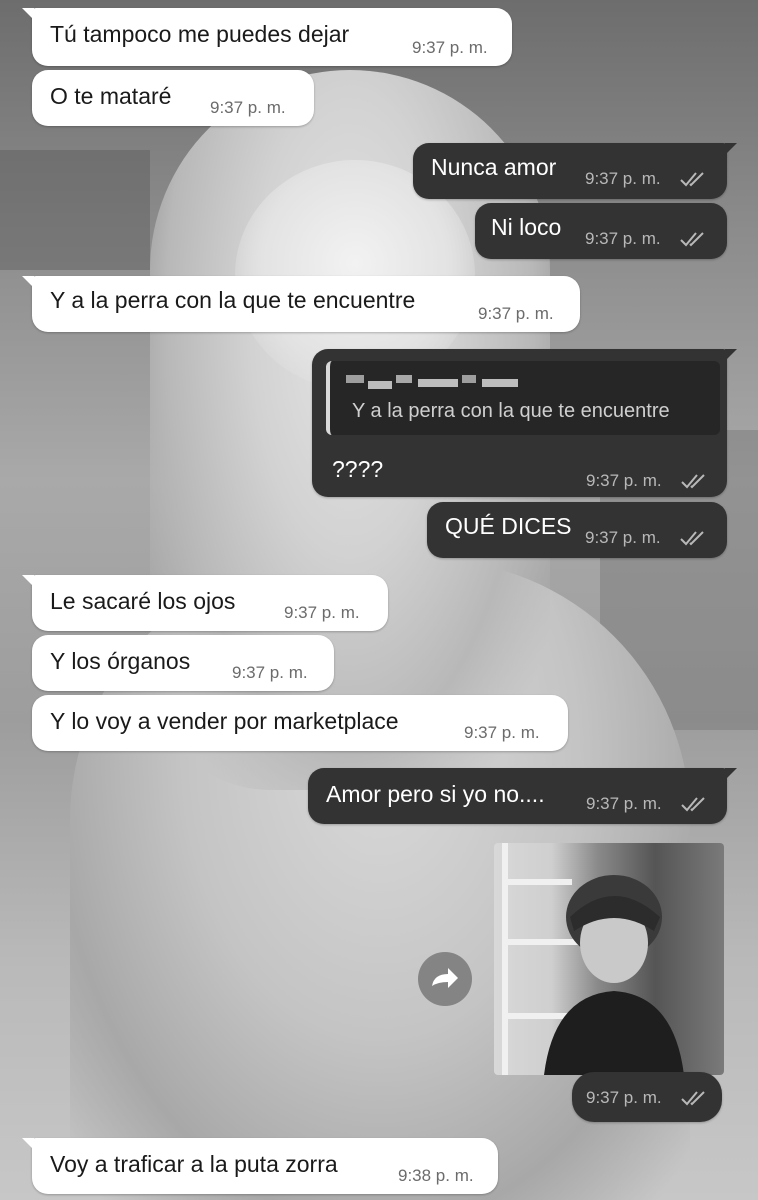 The height and width of the screenshot is (1200, 758). What do you see at coordinates (120, 661) in the screenshot?
I see `message-text: Y los órganos` at bounding box center [120, 661].